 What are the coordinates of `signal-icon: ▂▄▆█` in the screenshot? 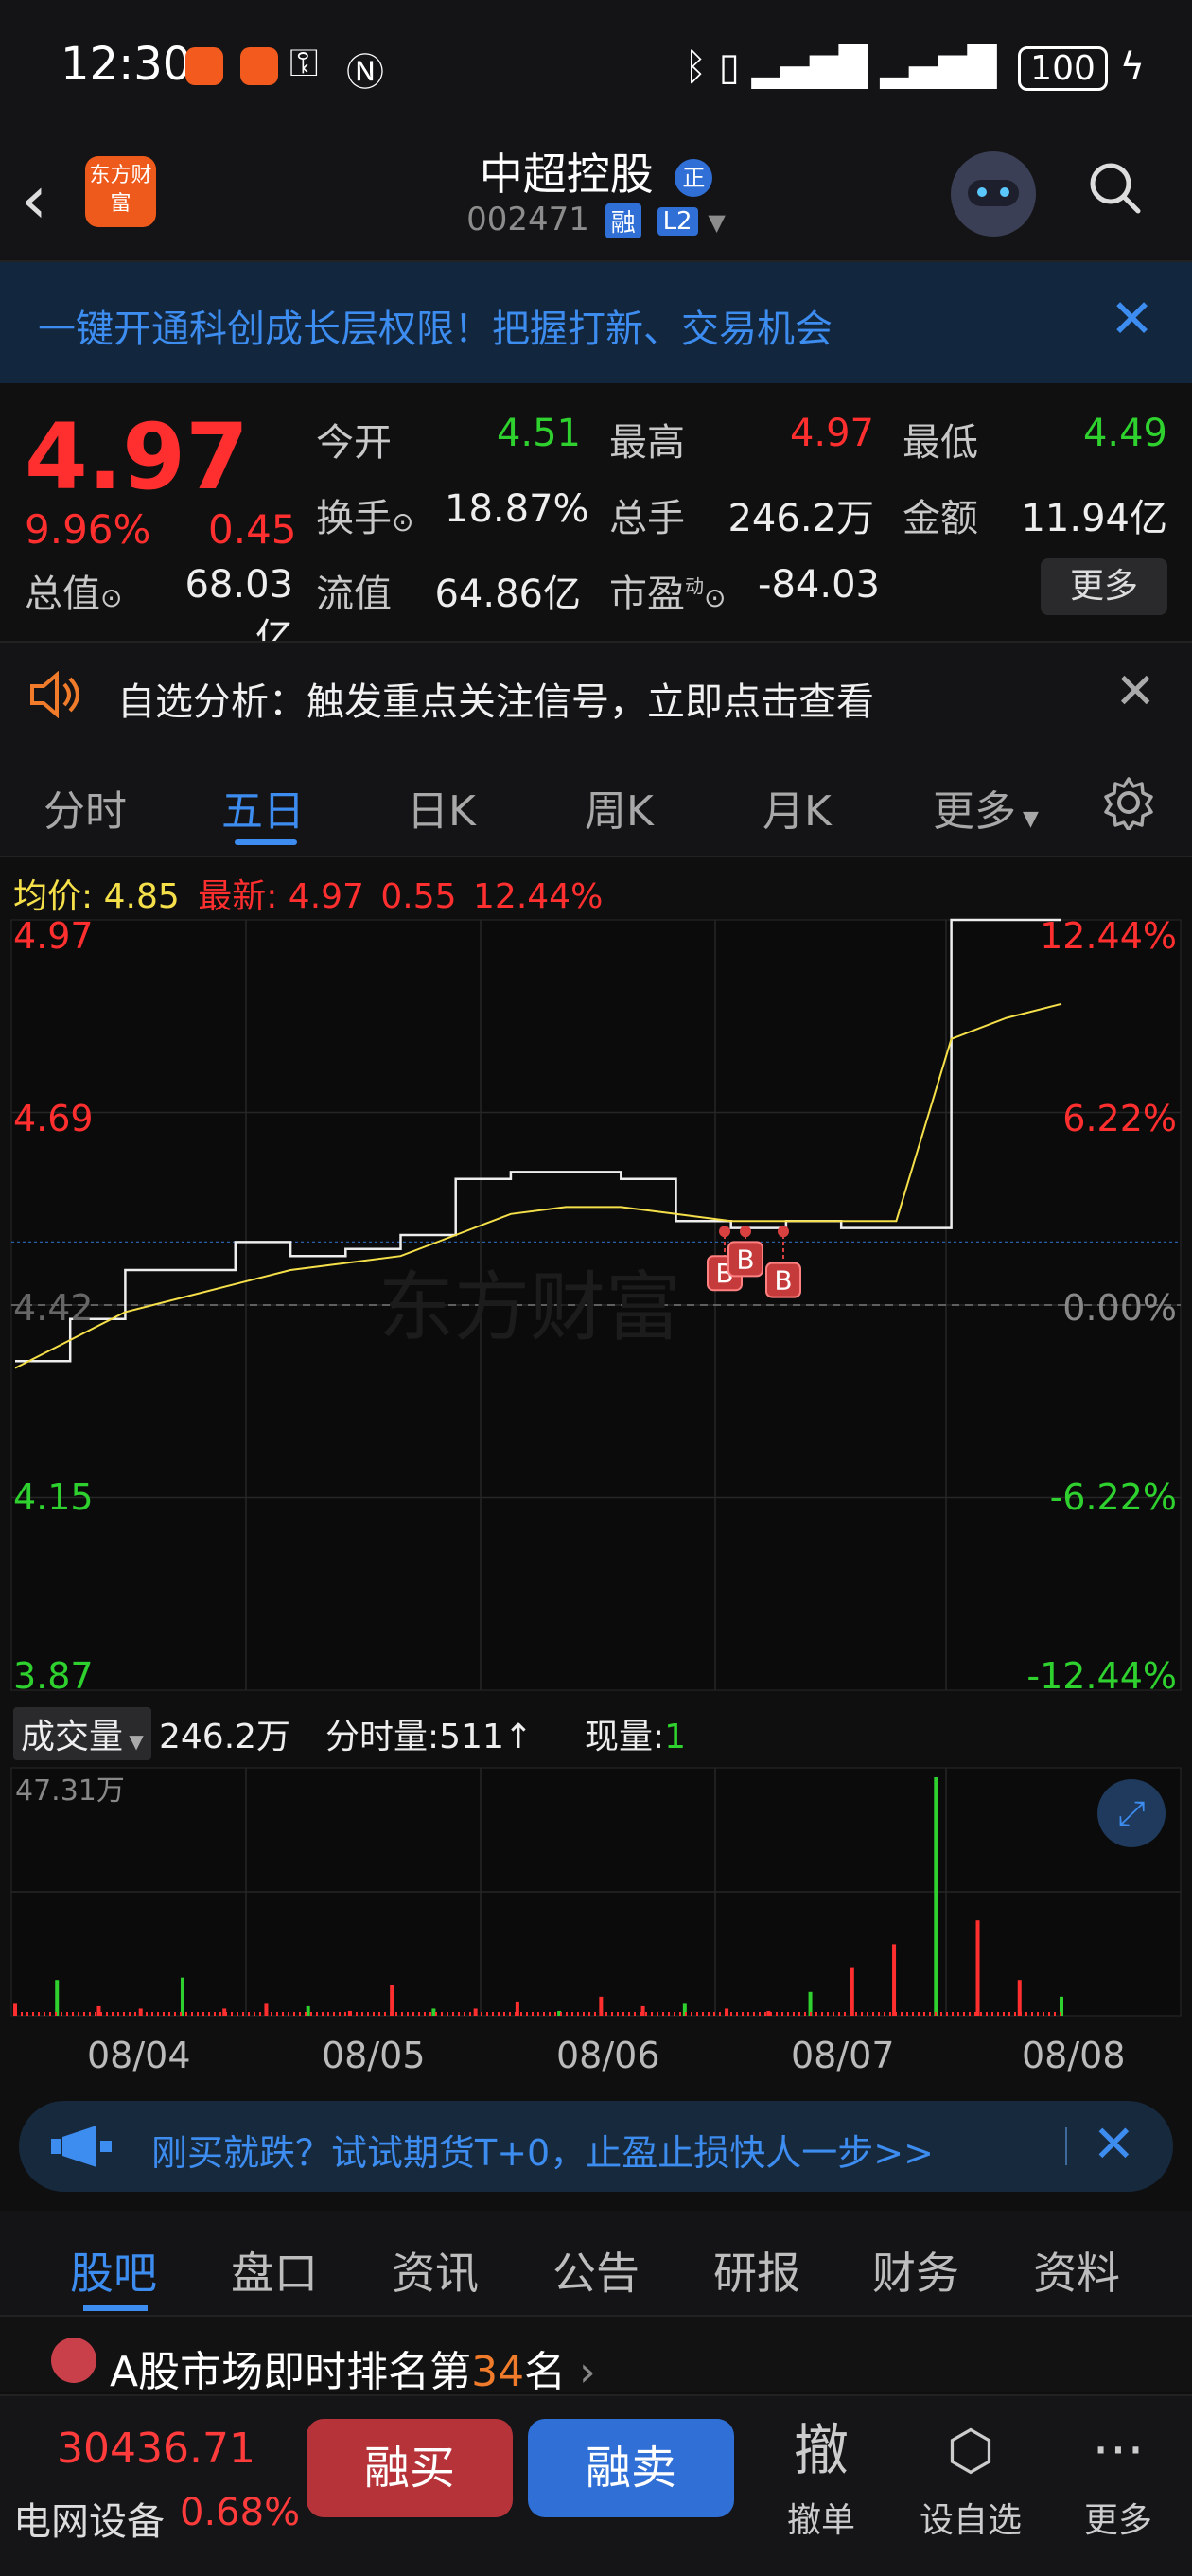 It's located at (809, 67).